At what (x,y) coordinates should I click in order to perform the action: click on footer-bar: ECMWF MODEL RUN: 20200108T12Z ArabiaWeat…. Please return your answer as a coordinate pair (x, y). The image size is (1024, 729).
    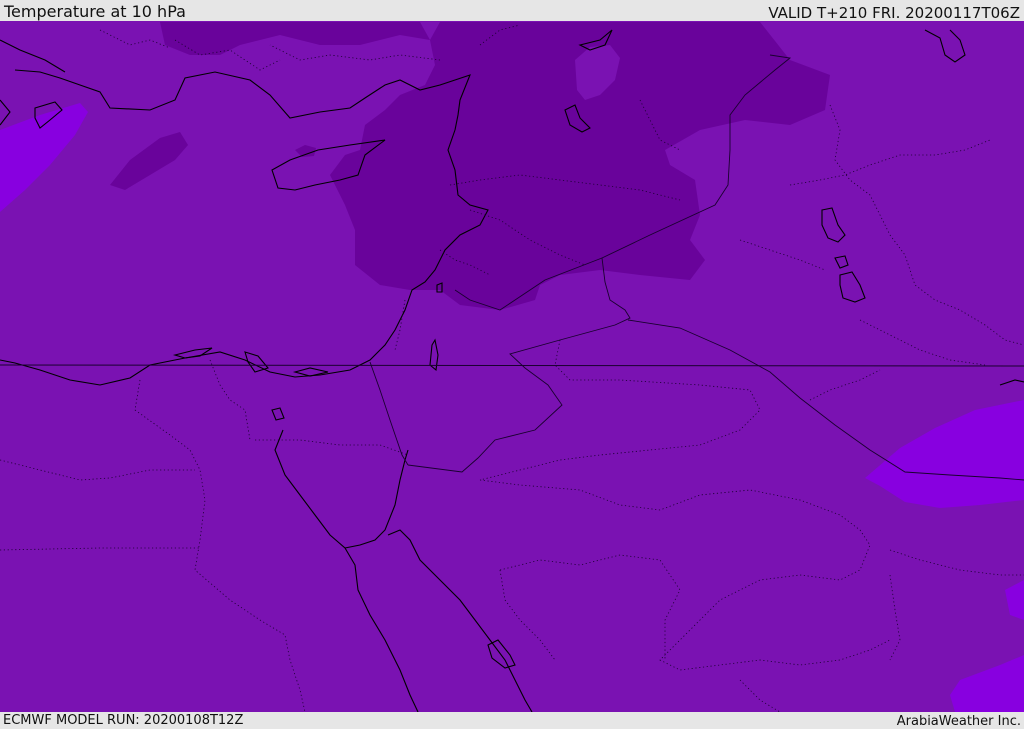
    Looking at the image, I should click on (512, 720).